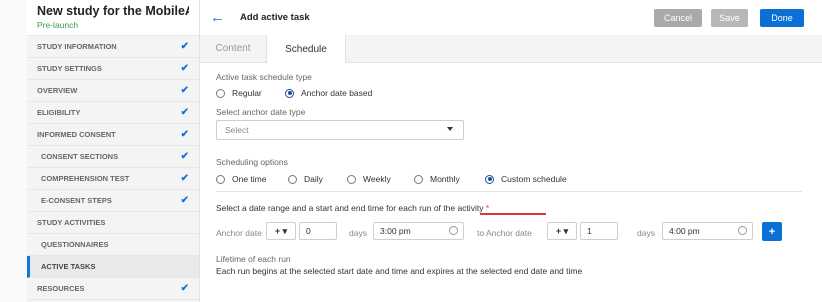 This screenshot has width=822, height=302. I want to click on tab-content: Content, so click(233, 48).